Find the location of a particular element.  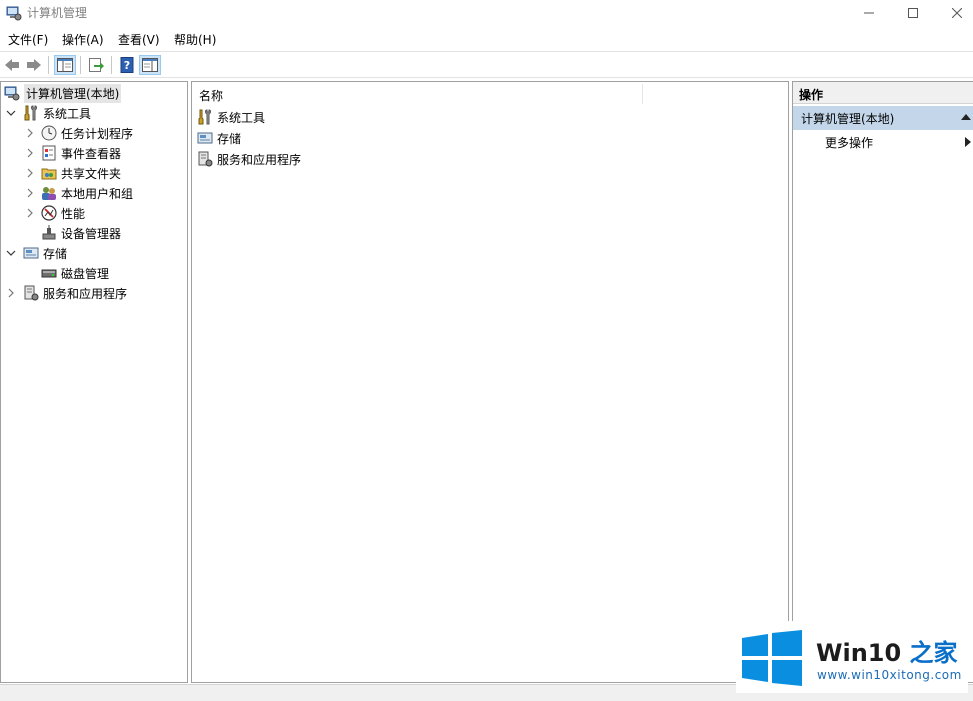

tree-item-local-users: 本地用户和组 is located at coordinates (87, 193).